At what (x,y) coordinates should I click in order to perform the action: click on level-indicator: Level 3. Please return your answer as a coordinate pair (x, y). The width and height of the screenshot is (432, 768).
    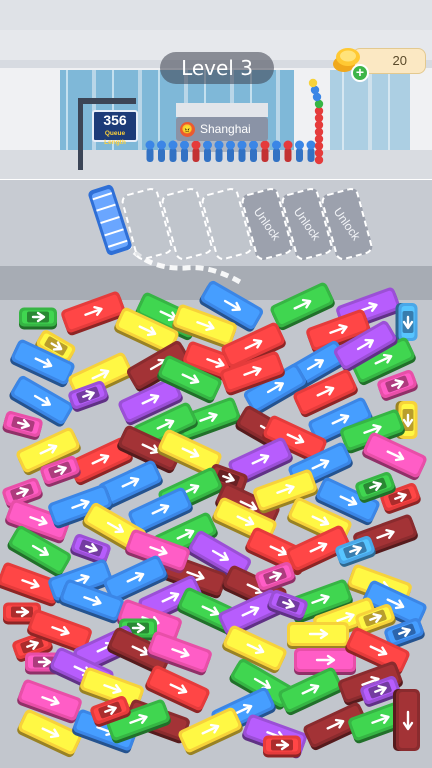
    Looking at the image, I should click on (217, 68).